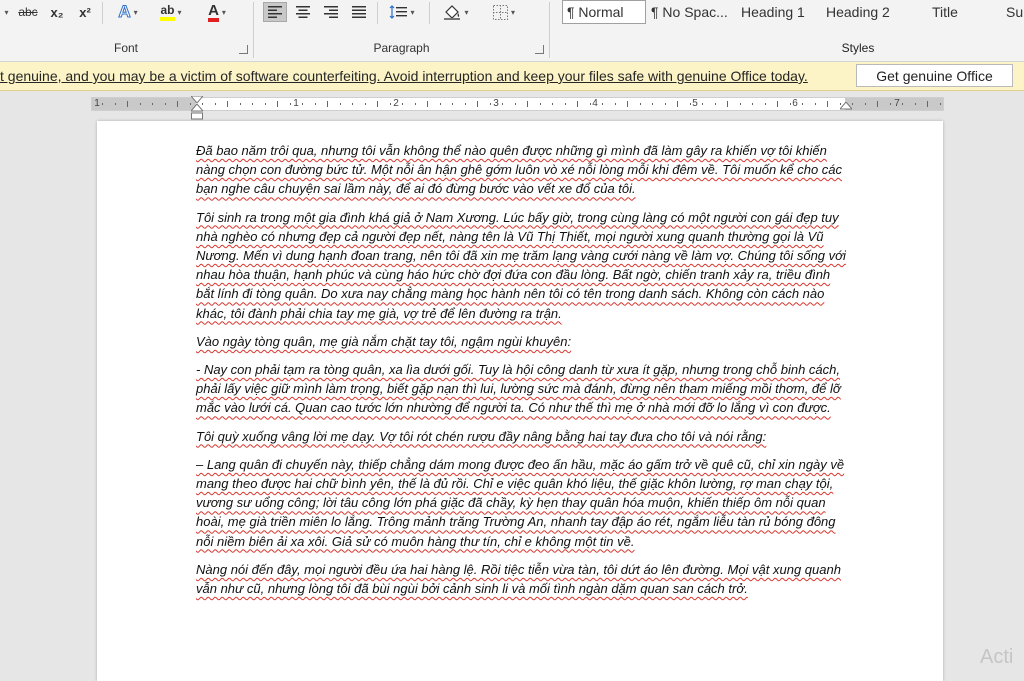 The height and width of the screenshot is (681, 1024). I want to click on font-color-button: A ▾, so click(217, 12).